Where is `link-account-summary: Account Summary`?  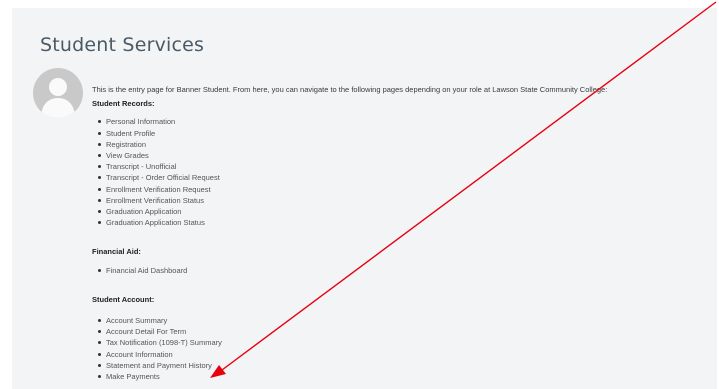
link-account-summary: Account Summary is located at coordinates (405, 320).